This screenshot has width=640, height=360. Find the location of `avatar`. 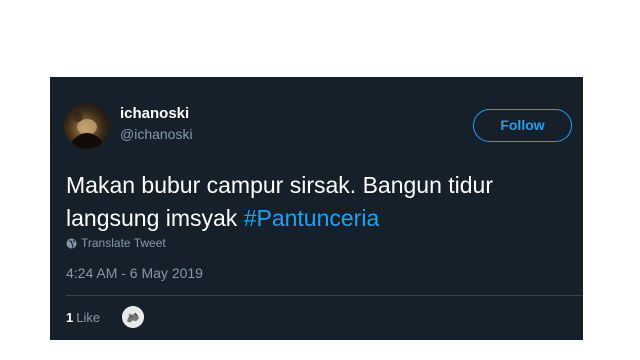

avatar is located at coordinates (87, 126).